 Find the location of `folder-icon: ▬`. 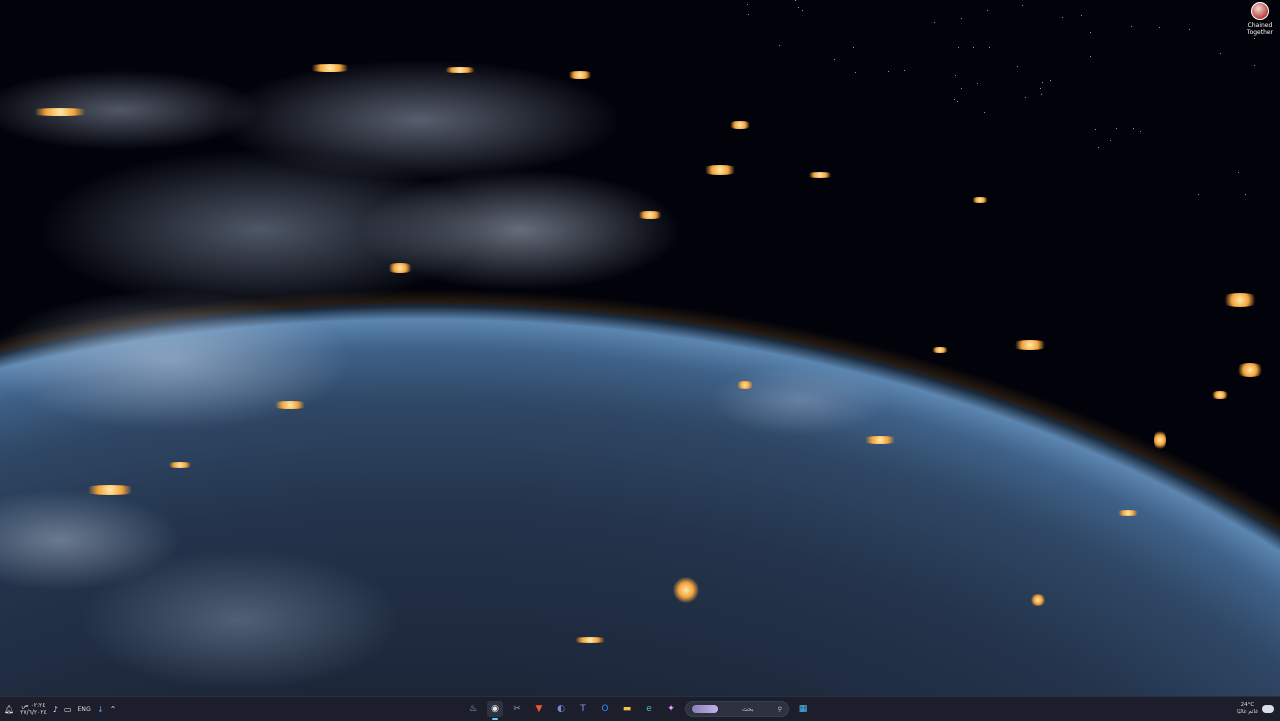

folder-icon: ▬ is located at coordinates (627, 709).